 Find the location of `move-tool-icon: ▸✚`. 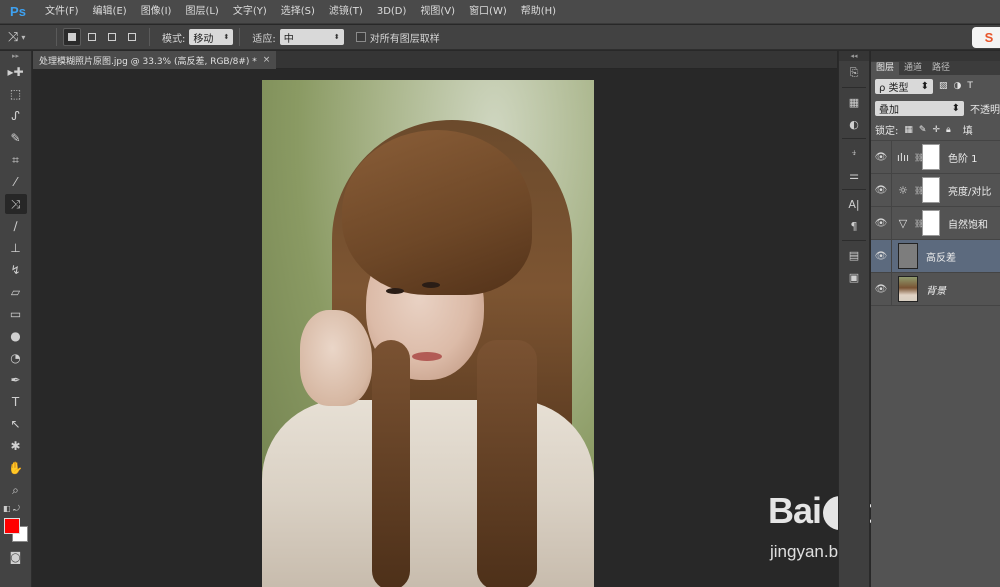

move-tool-icon: ▸✚ is located at coordinates (16, 72).